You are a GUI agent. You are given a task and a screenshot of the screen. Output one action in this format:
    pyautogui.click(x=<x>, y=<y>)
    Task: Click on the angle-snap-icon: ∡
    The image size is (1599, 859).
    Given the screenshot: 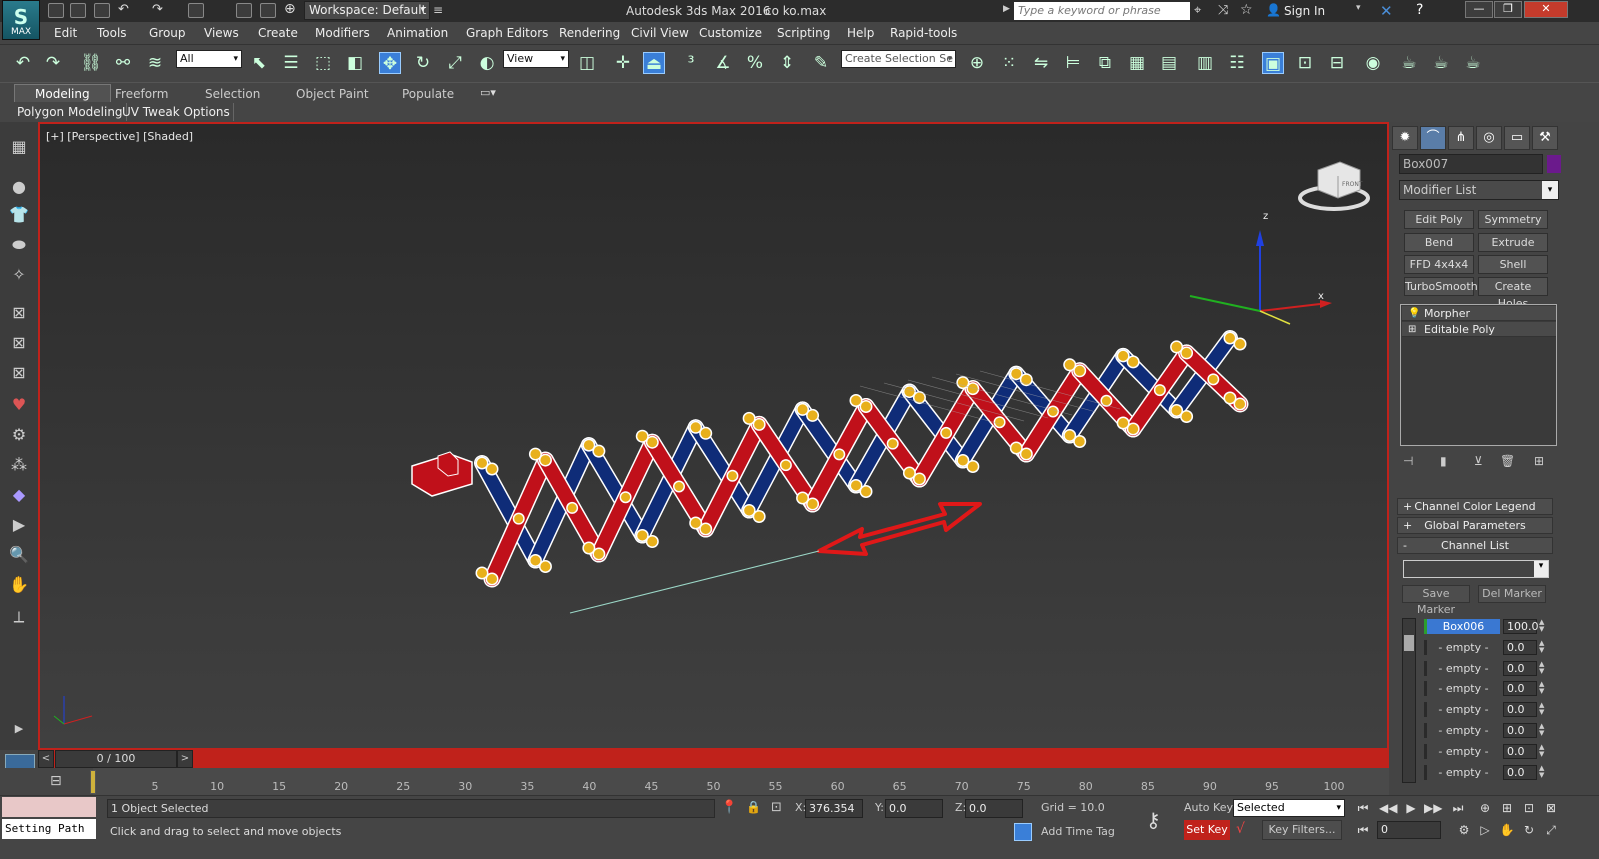 What is the action you would take?
    pyautogui.click(x=723, y=63)
    